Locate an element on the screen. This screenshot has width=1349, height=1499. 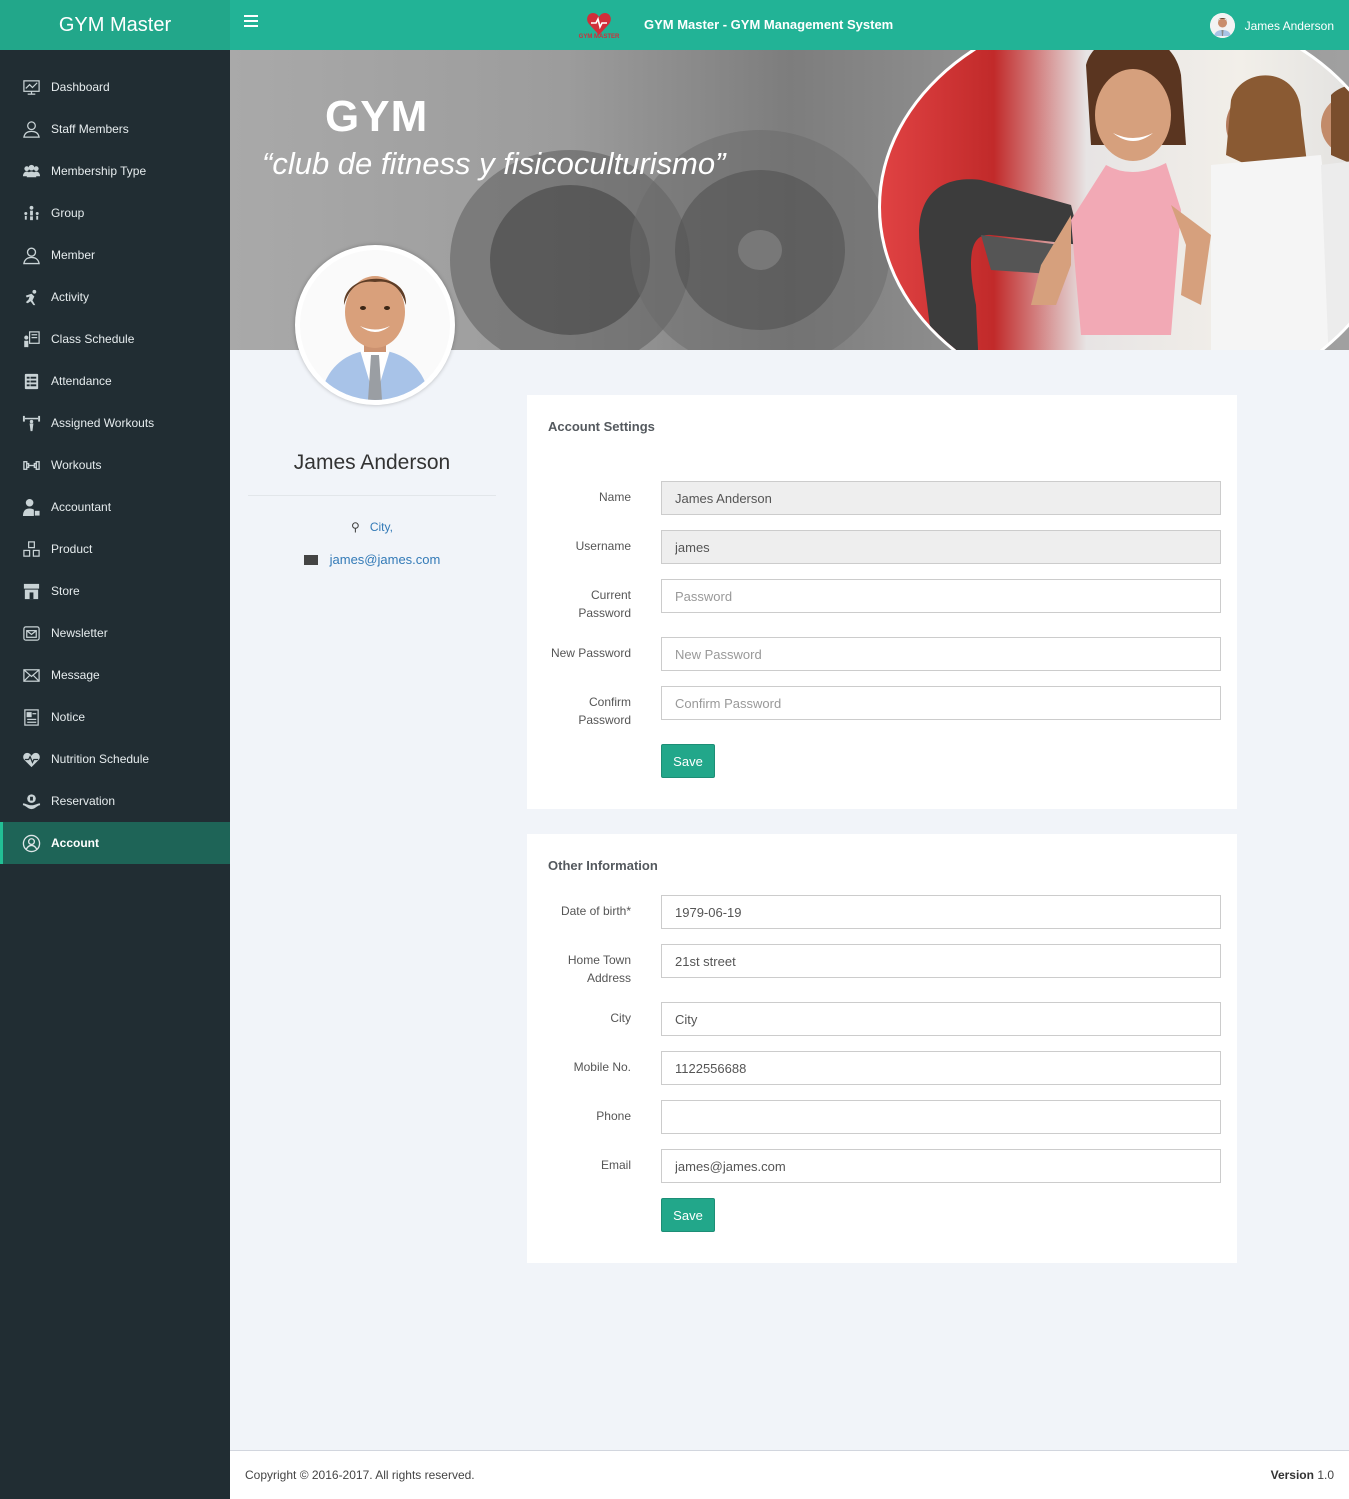
new-password-input is located at coordinates (941, 654).